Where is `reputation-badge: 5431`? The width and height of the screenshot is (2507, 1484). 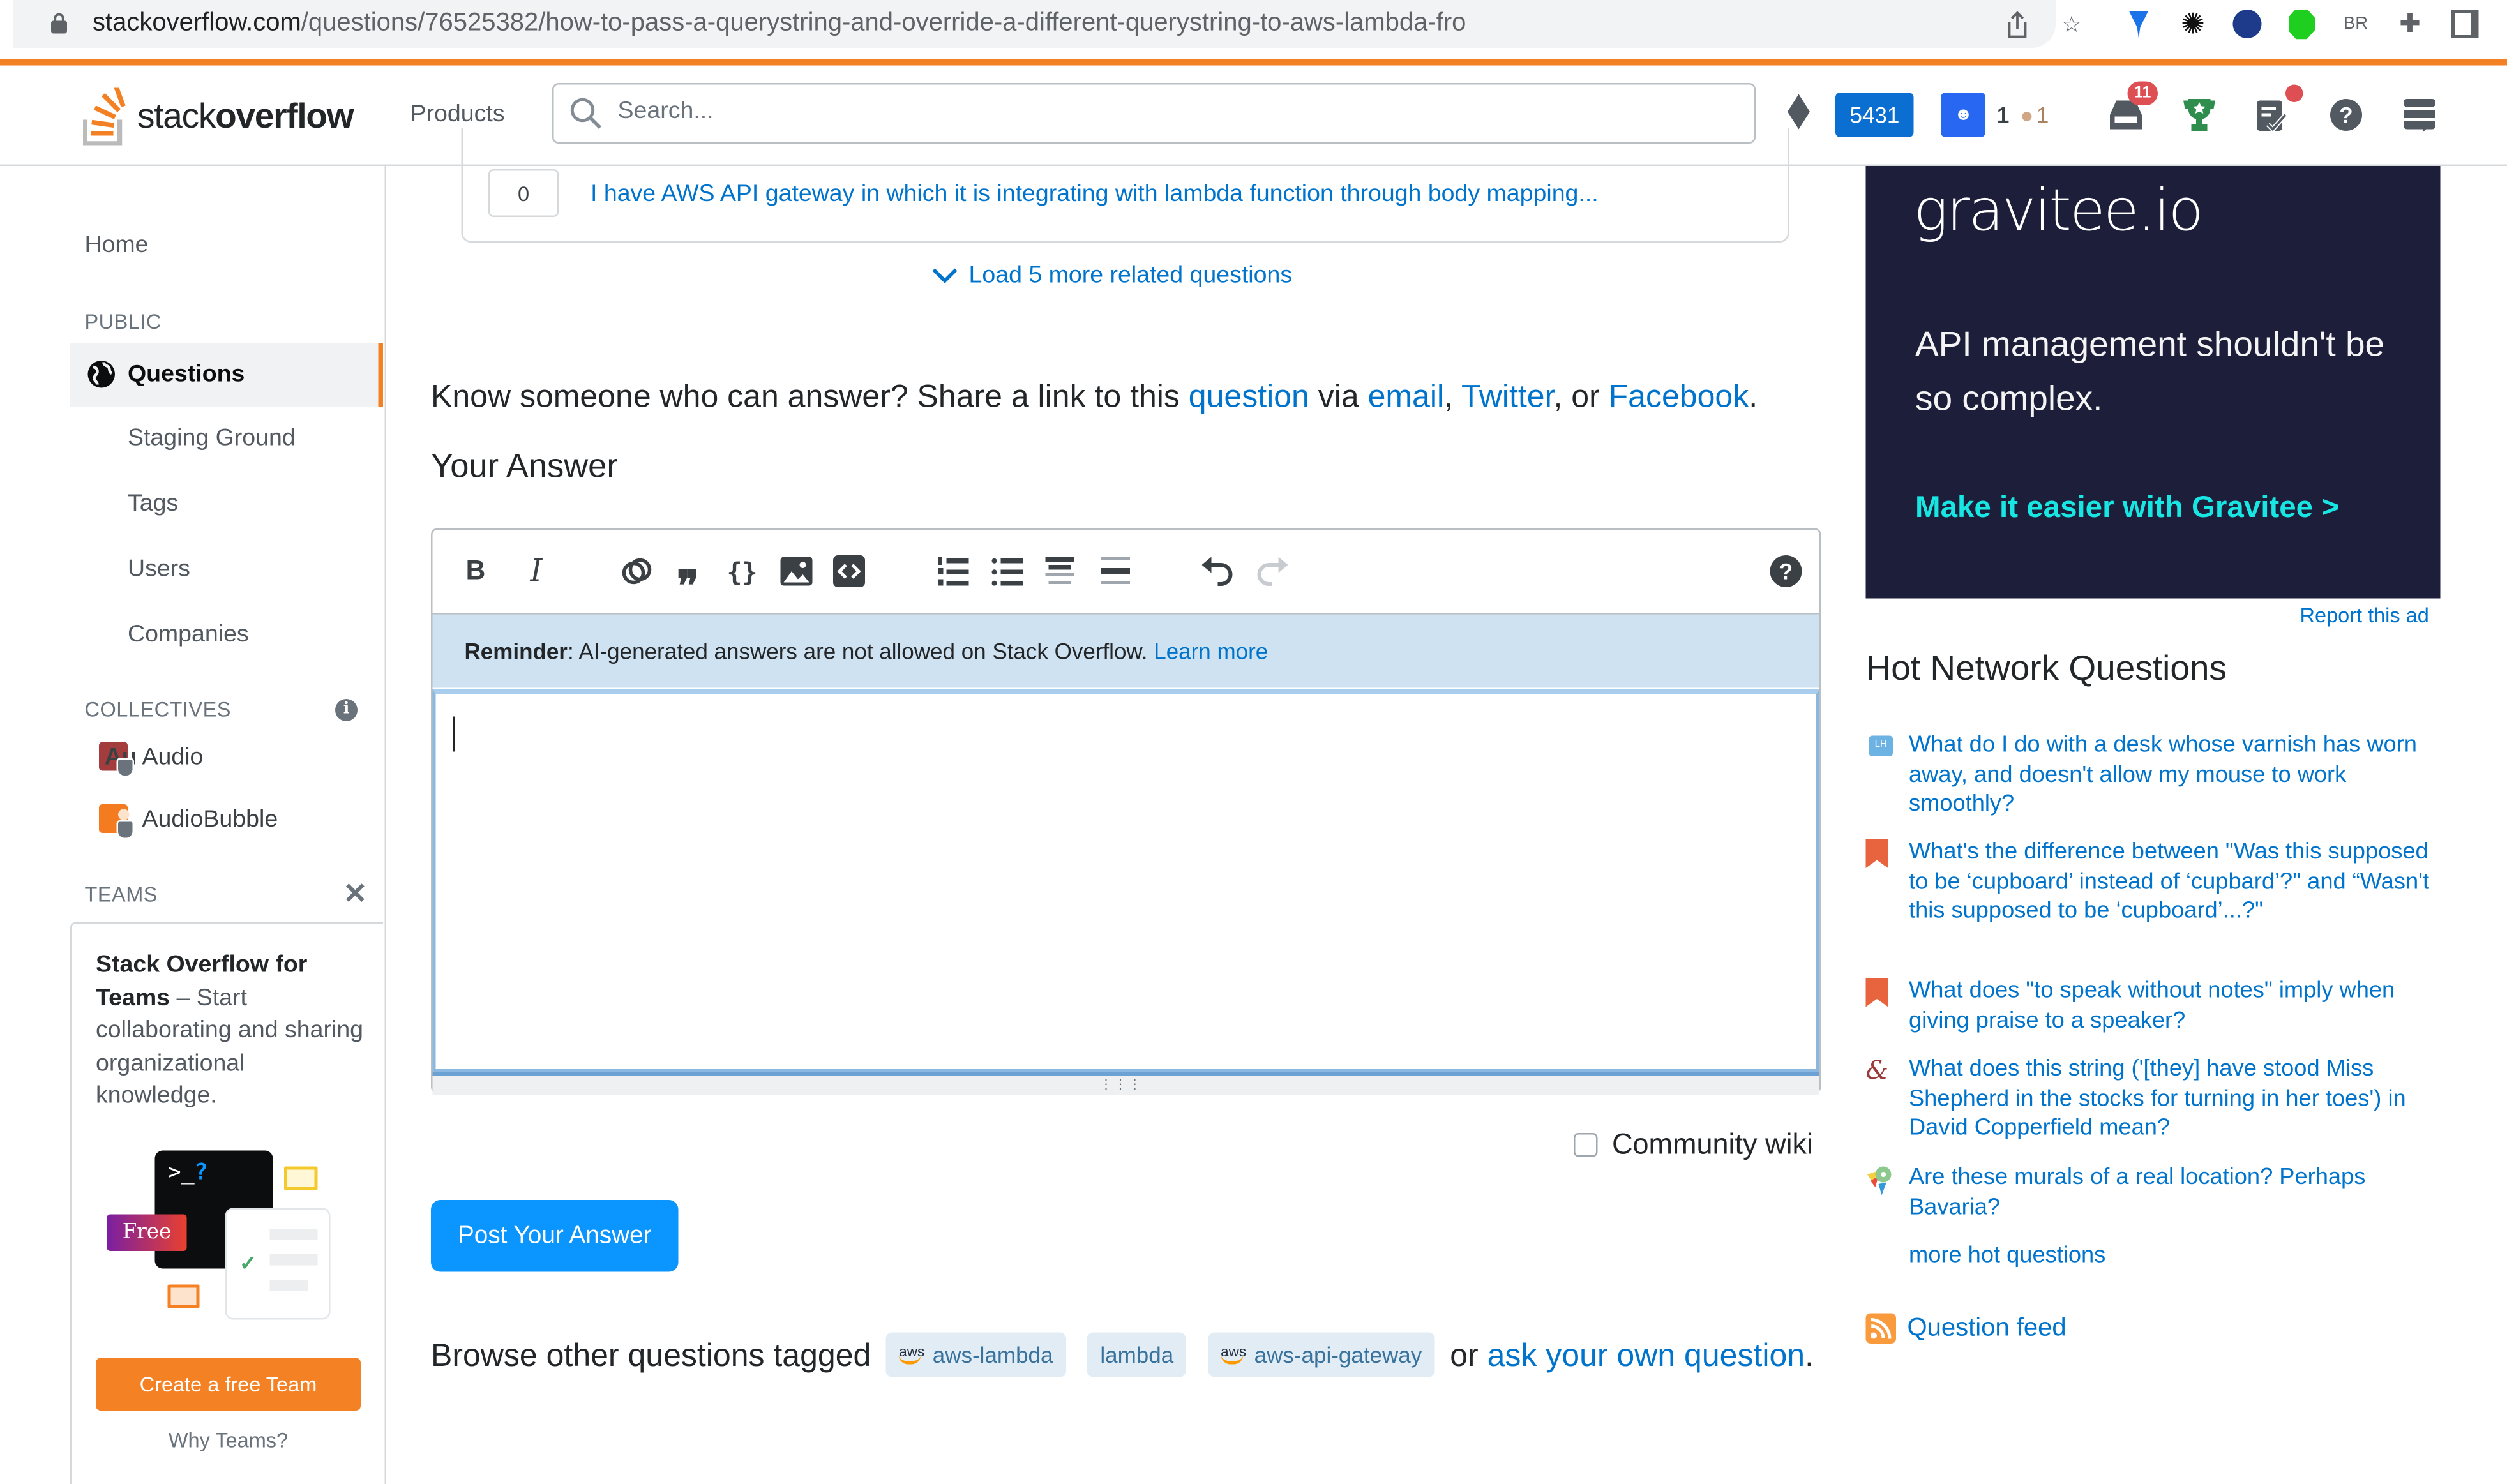
reputation-badge: 5431 is located at coordinates (1874, 115).